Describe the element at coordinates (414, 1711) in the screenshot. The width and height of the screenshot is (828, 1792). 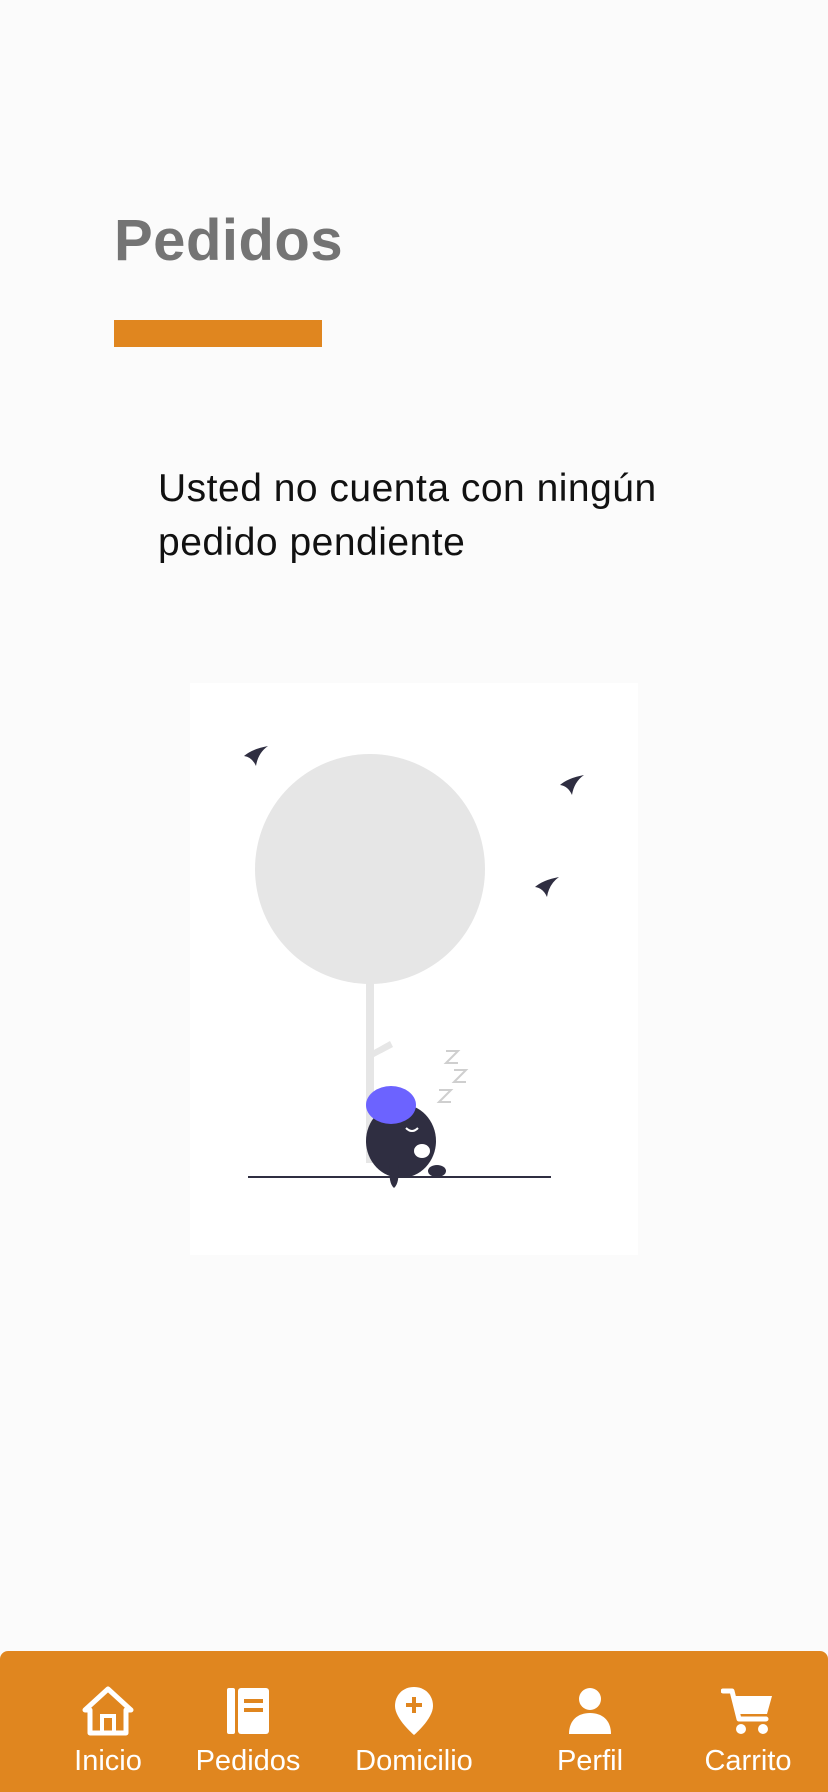
I see `location-pin-icon` at that location.